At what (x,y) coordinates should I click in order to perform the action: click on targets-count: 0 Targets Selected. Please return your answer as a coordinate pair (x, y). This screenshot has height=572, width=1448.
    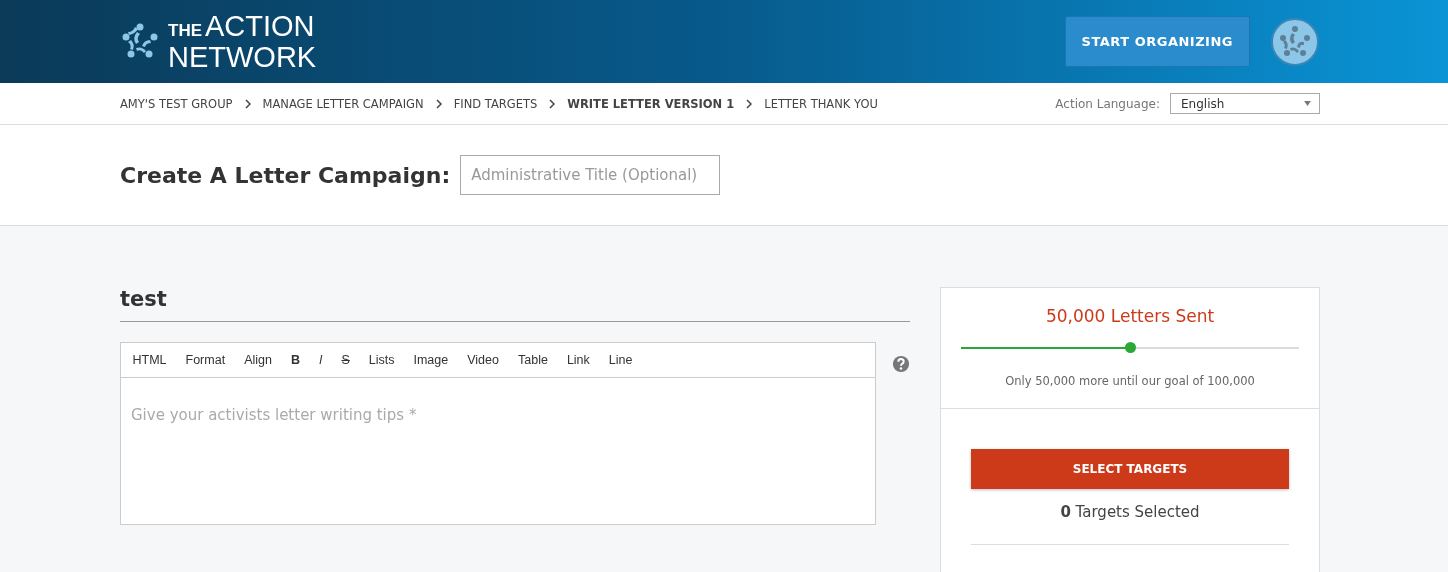
    Looking at the image, I should click on (1130, 512).